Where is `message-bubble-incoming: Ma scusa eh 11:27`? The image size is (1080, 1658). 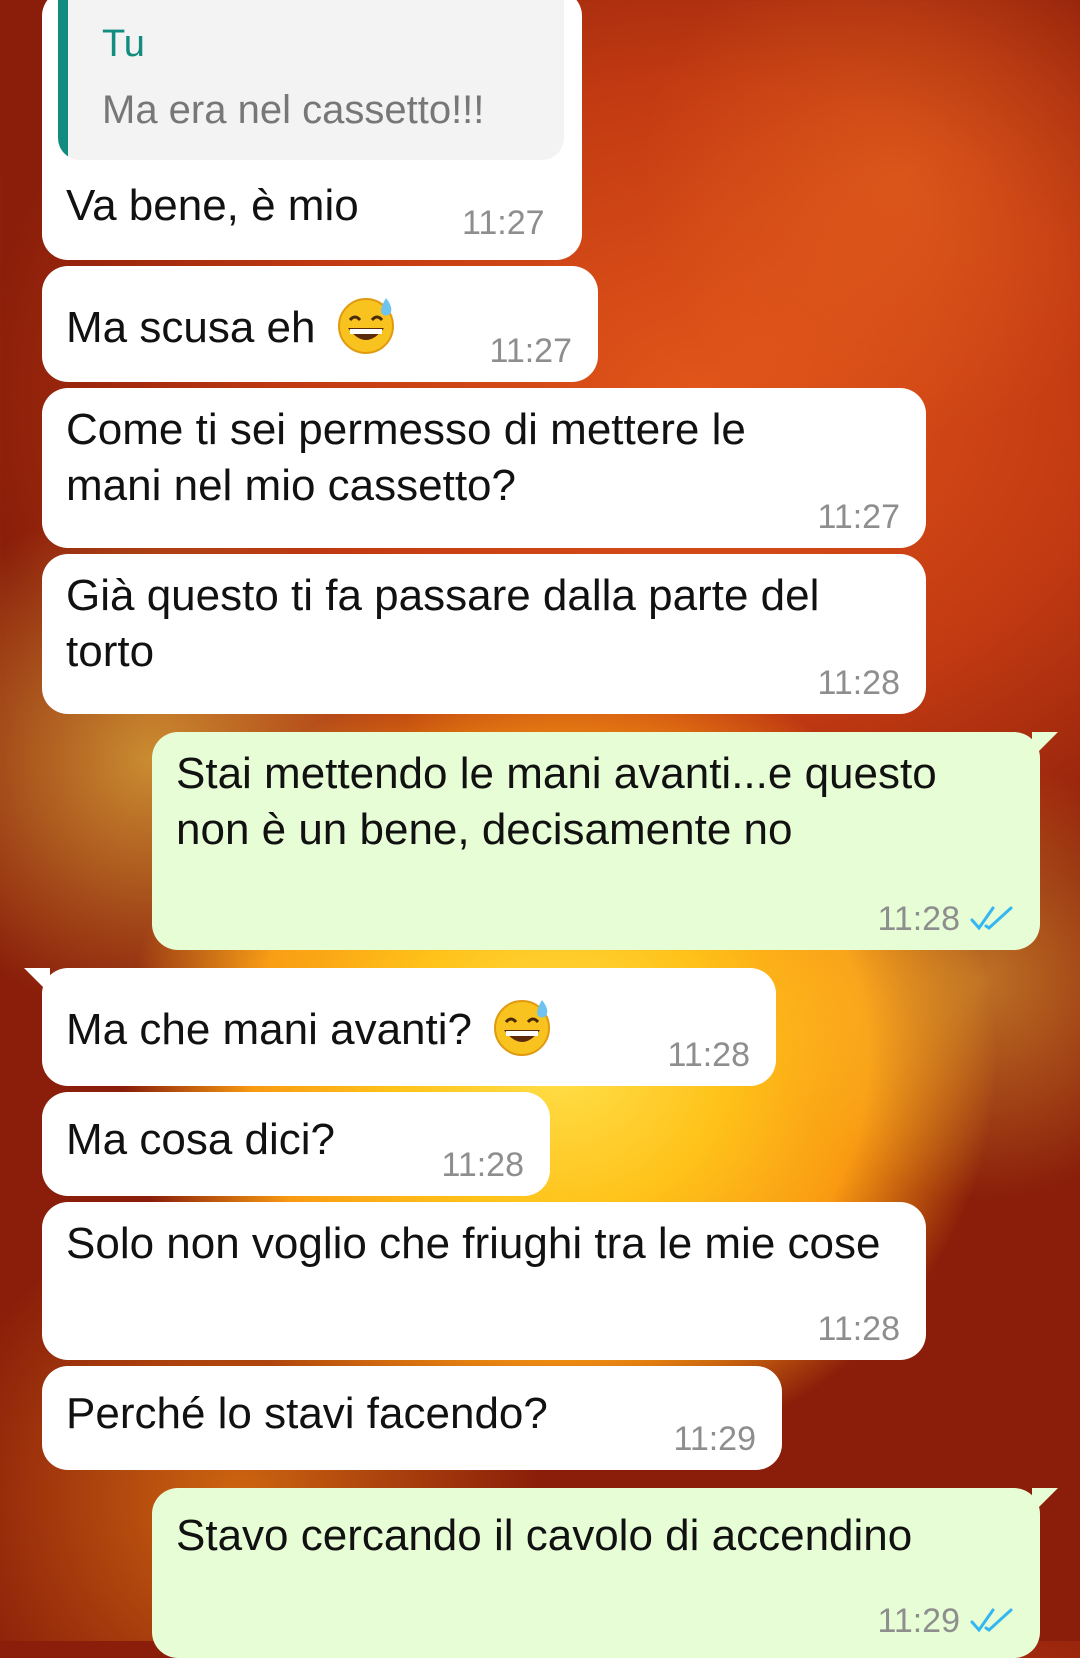
message-bubble-incoming: Ma scusa eh 11:27 is located at coordinates (320, 324).